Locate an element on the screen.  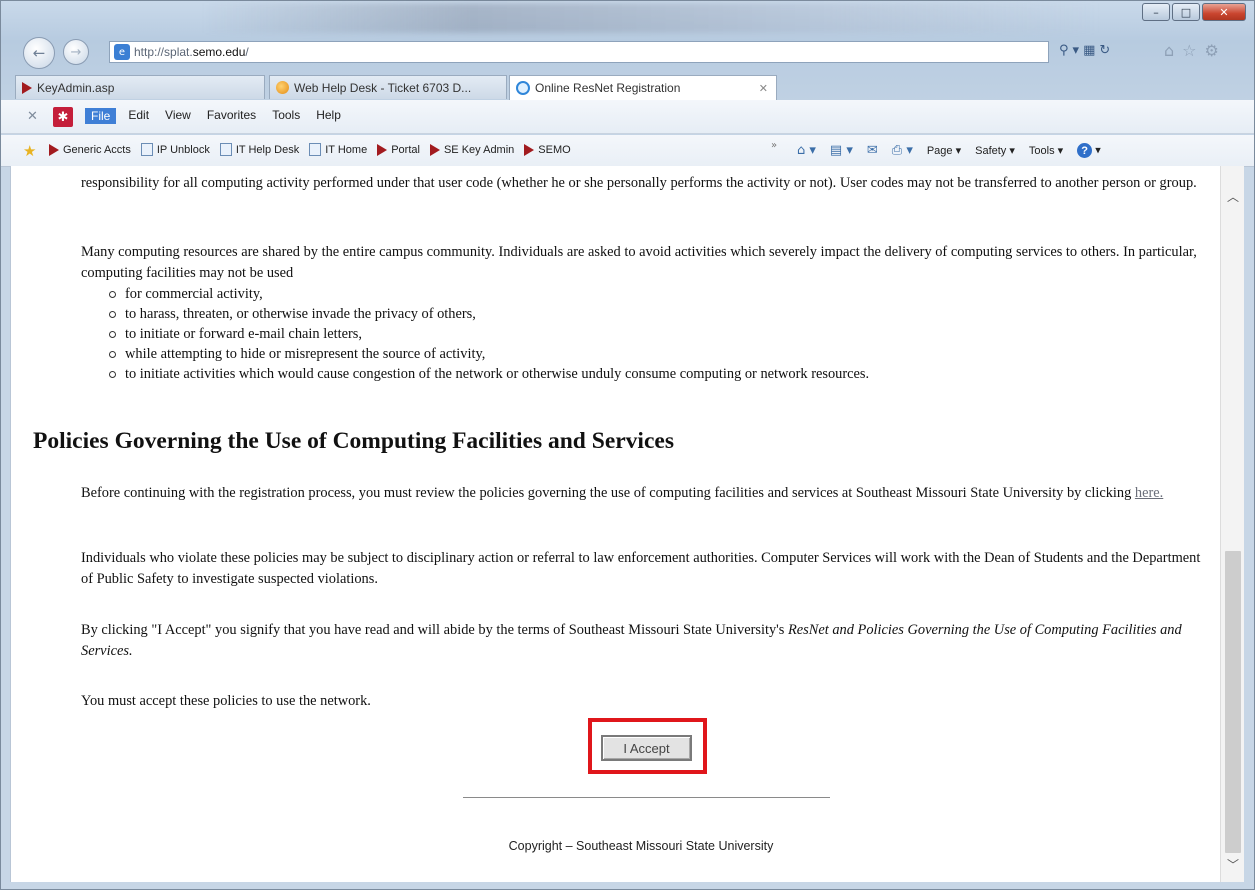
help-menu: ? ▾ is located at coordinates (1089, 150).